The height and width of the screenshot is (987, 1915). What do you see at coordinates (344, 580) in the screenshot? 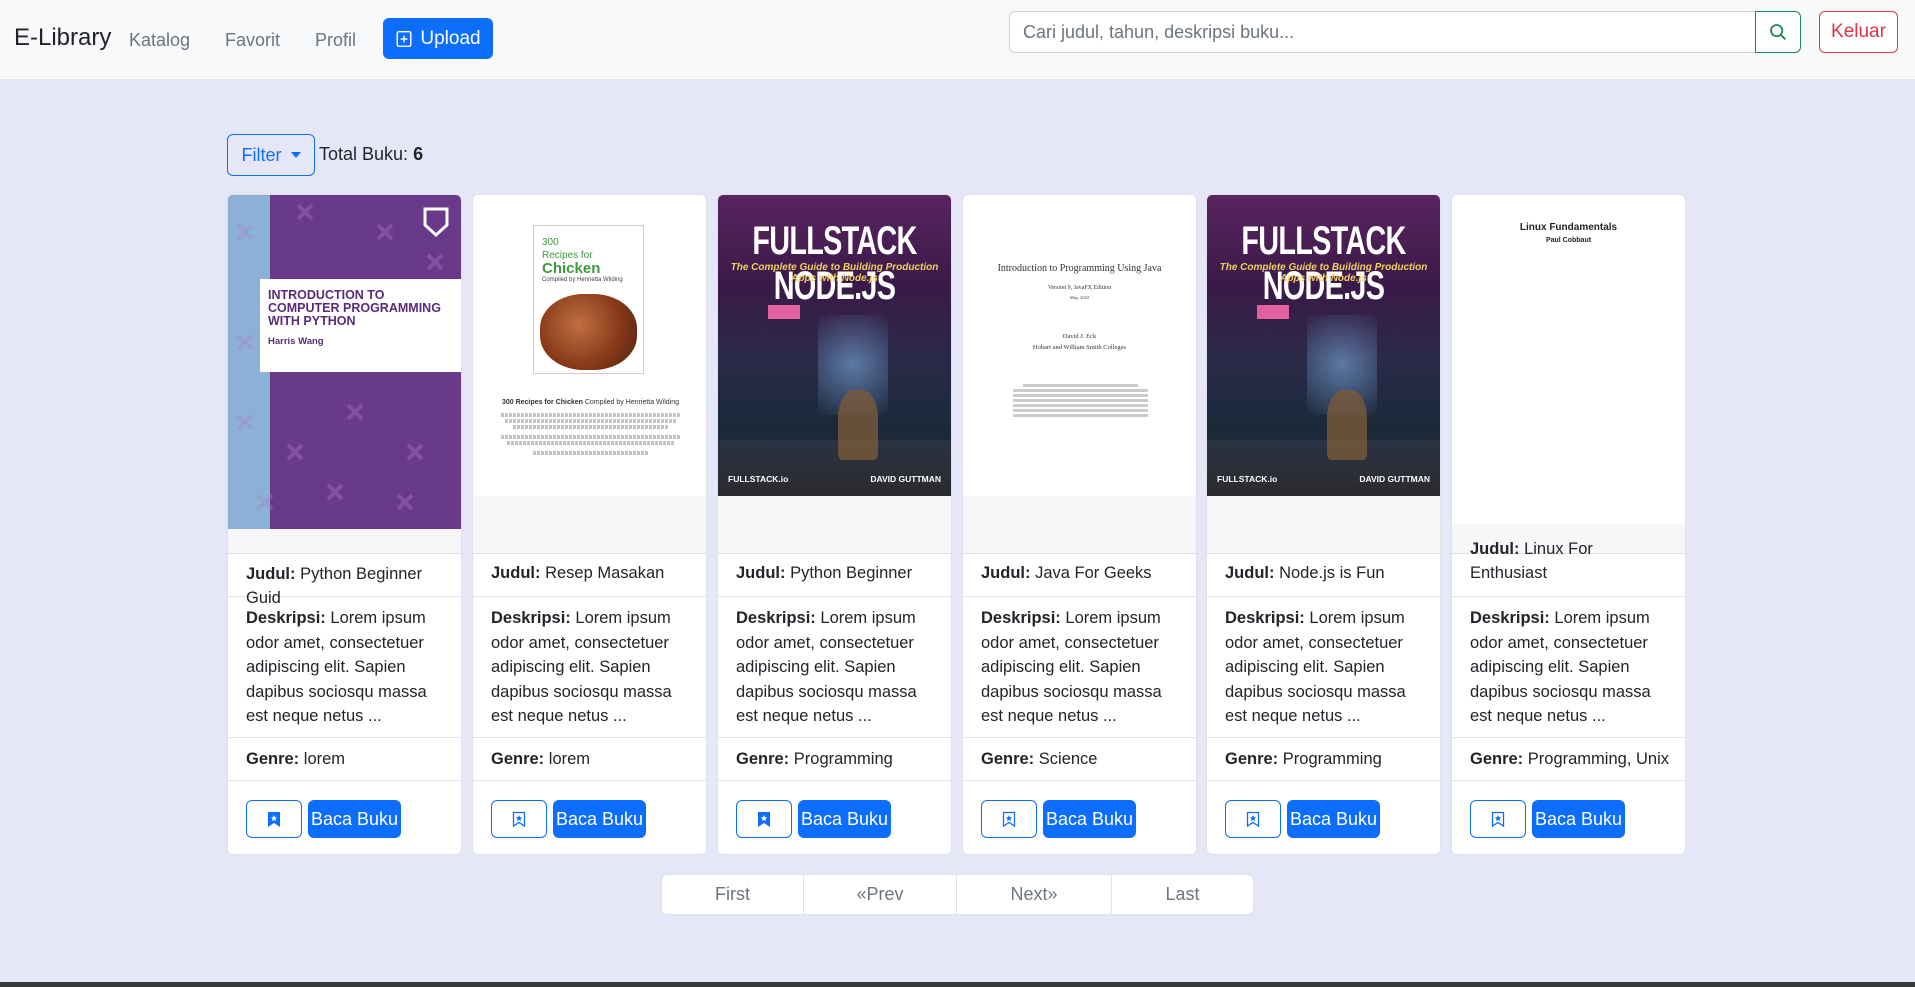
I see `book-title-row: Judul: Python Beginner Guid` at bounding box center [344, 580].